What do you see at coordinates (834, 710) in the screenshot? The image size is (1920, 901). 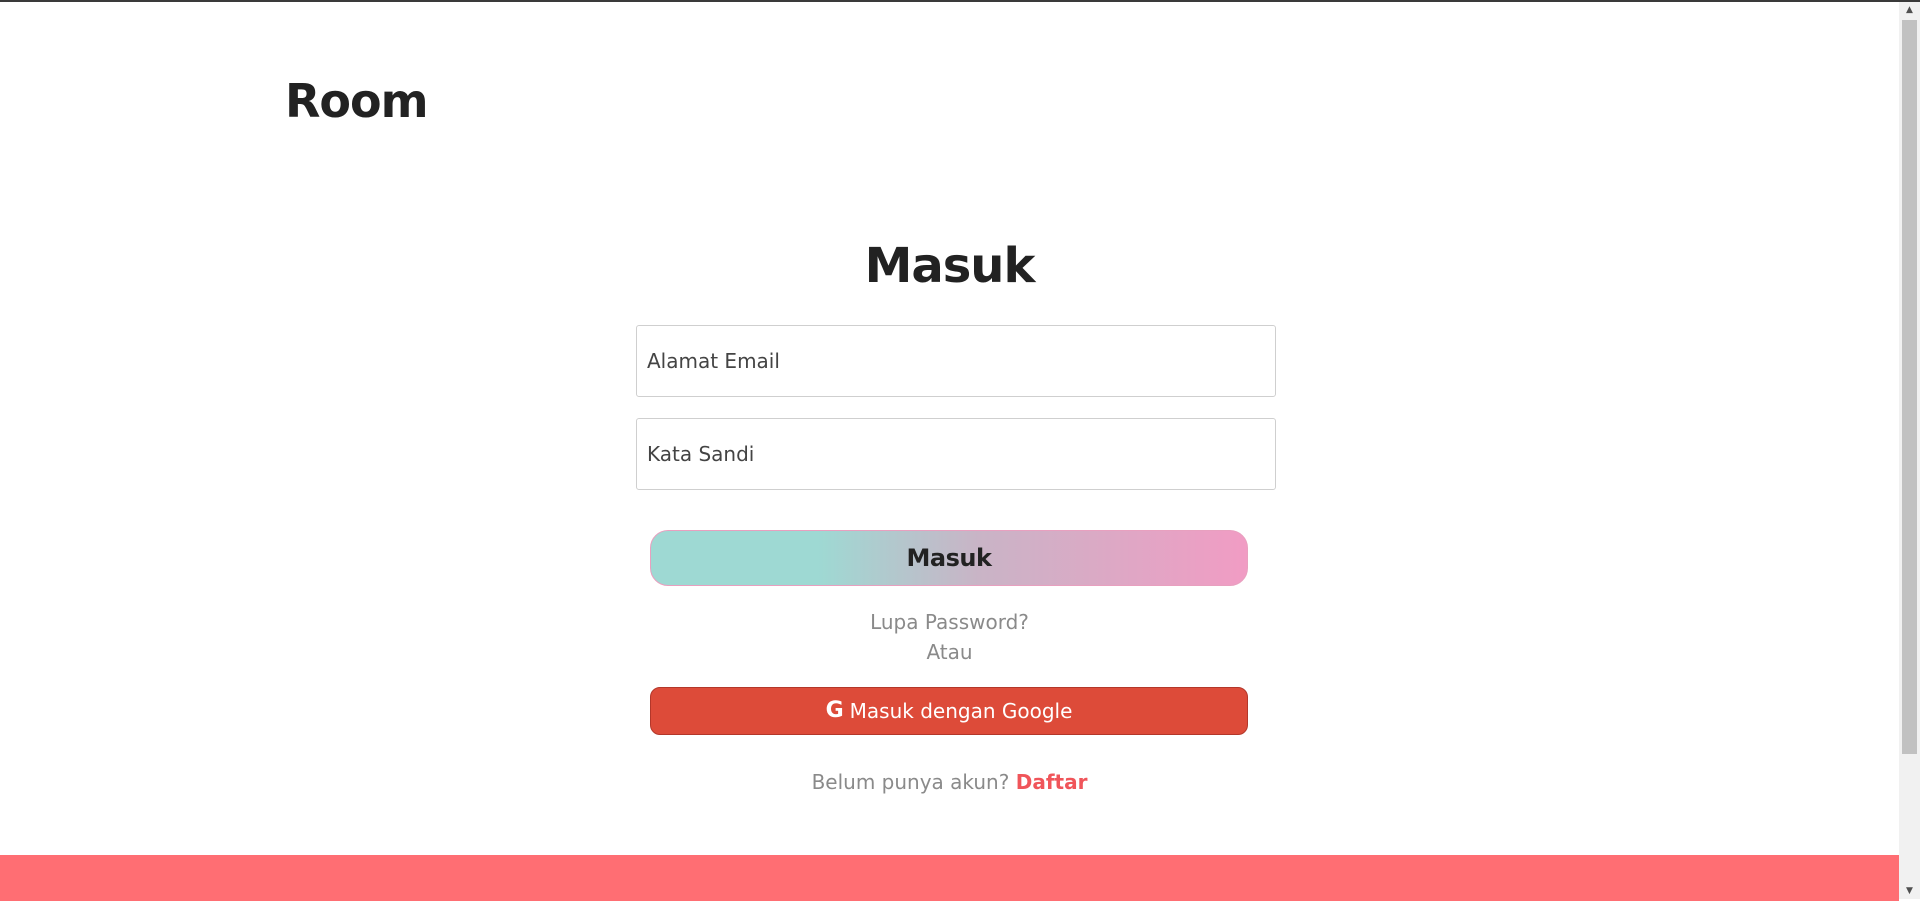 I see `google-icon: G` at bounding box center [834, 710].